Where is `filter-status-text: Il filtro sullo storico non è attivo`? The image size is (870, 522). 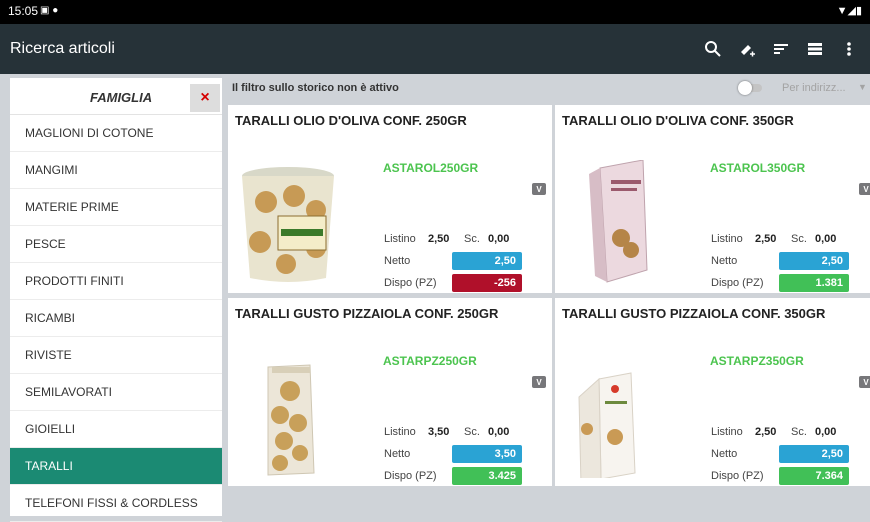 filter-status-text: Il filtro sullo storico non è attivo is located at coordinates (315, 88).